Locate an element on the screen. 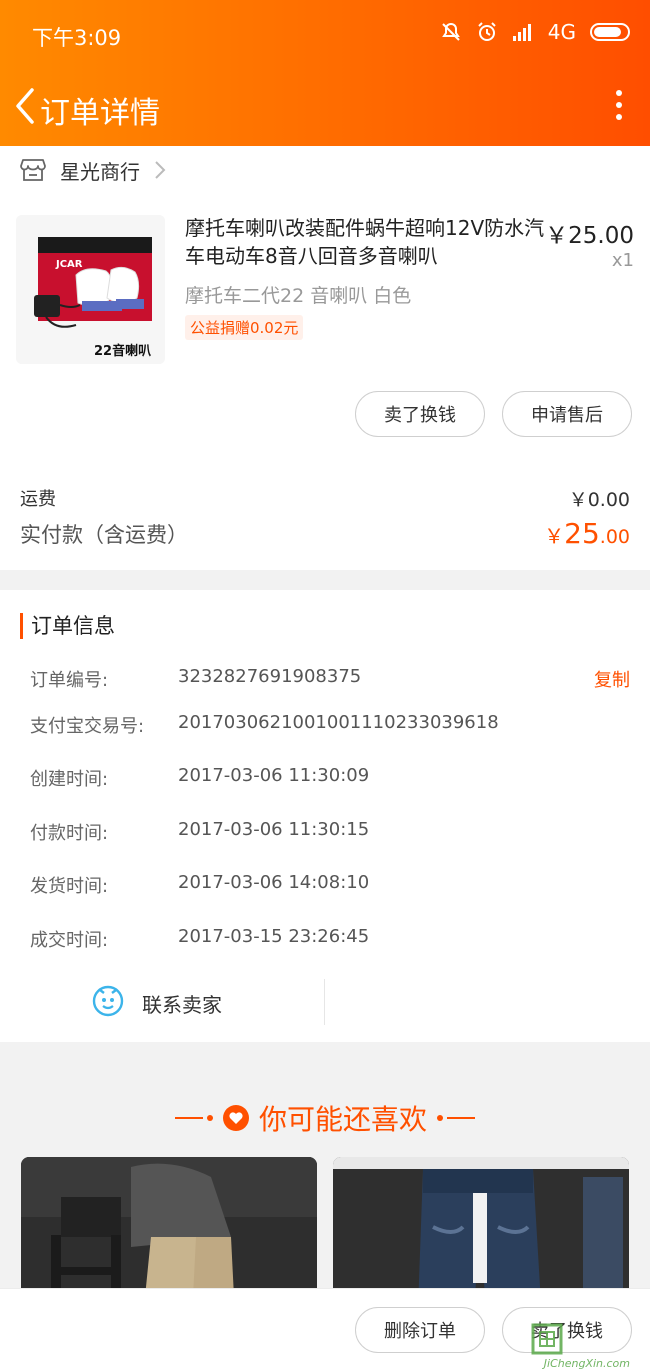 Image resolution: width=650 pixels, height=1372 pixels. product-image: JCAR 22音喇叭 is located at coordinates (90, 289).